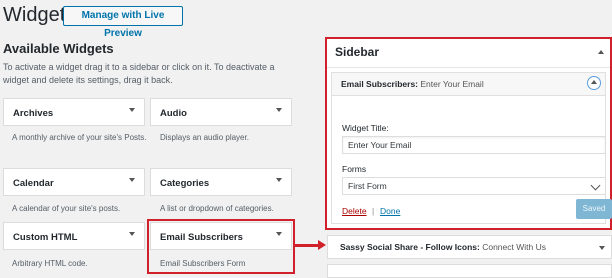 The image size is (612, 278). What do you see at coordinates (354, 211) in the screenshot?
I see `delete-link: Delete` at bounding box center [354, 211].